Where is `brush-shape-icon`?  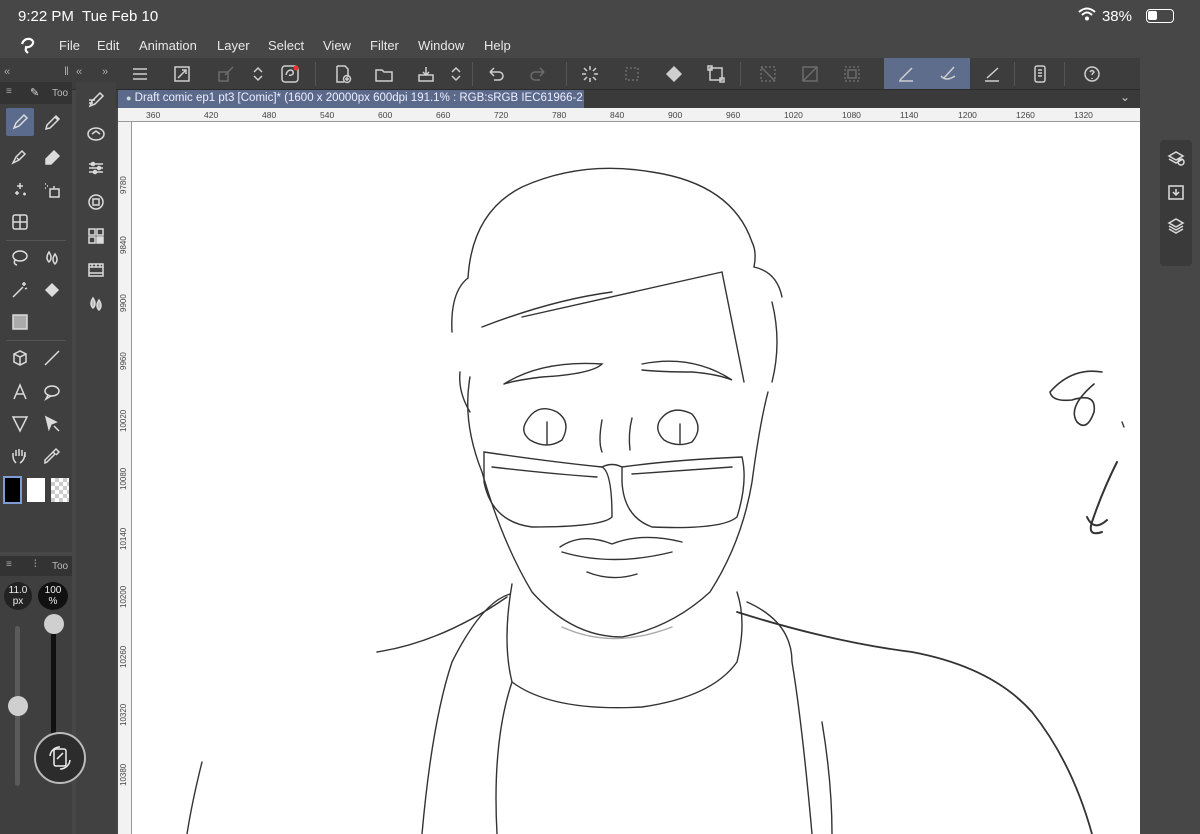
brush-shape-icon is located at coordinates (96, 134).